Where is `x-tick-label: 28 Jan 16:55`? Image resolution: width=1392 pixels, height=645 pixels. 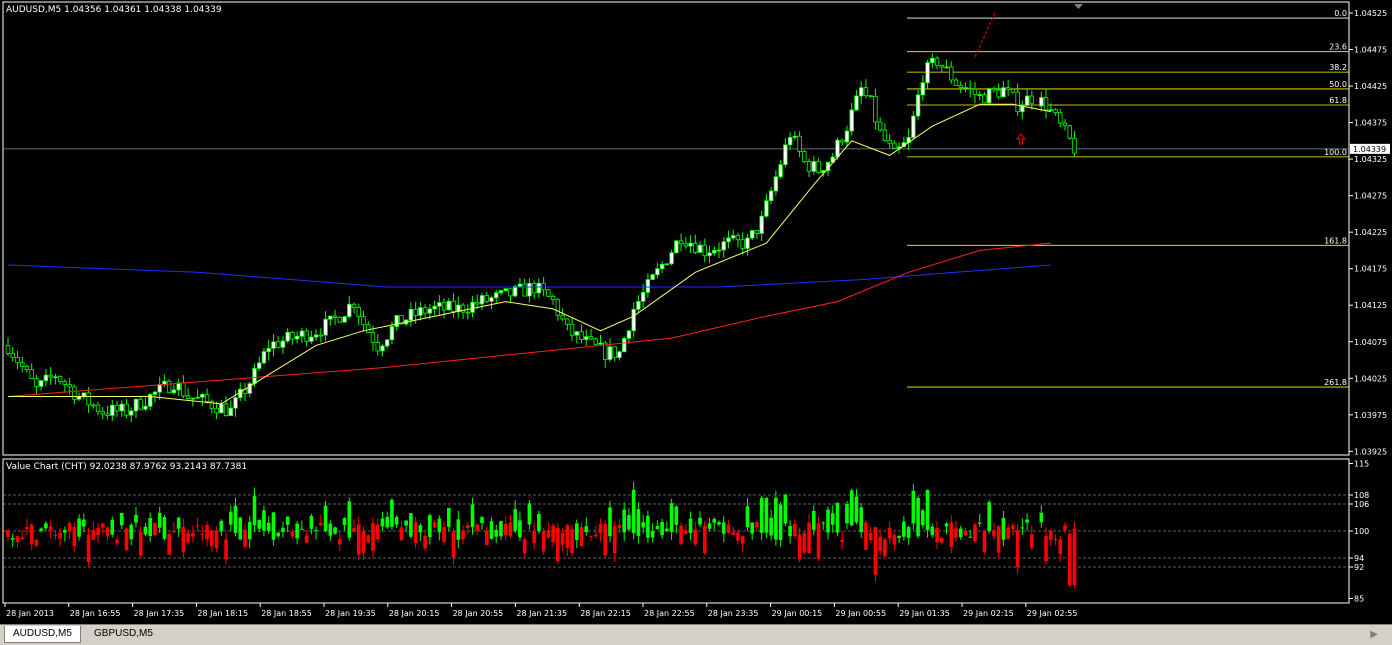 x-tick-label: 28 Jan 16:55 is located at coordinates (95, 613).